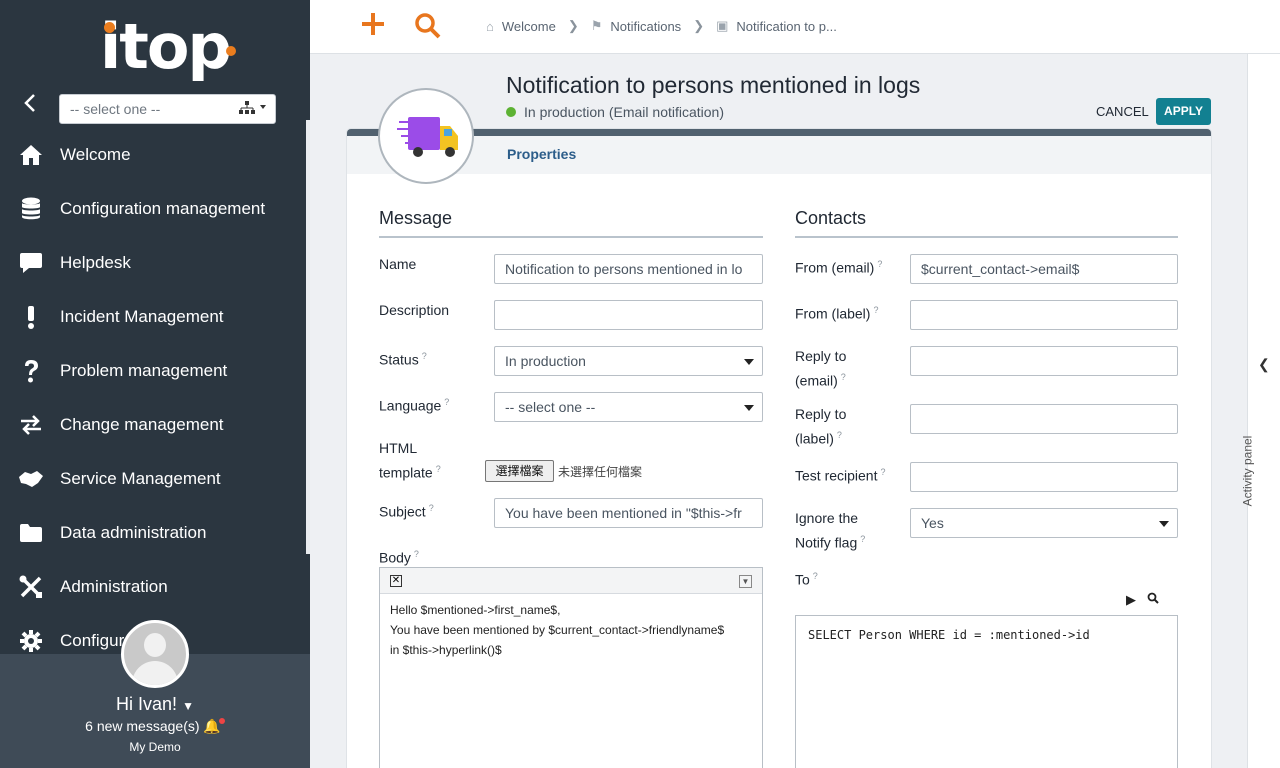 This screenshot has width=1280, height=768. I want to click on menu-item-administration: Administration, so click(153, 587).